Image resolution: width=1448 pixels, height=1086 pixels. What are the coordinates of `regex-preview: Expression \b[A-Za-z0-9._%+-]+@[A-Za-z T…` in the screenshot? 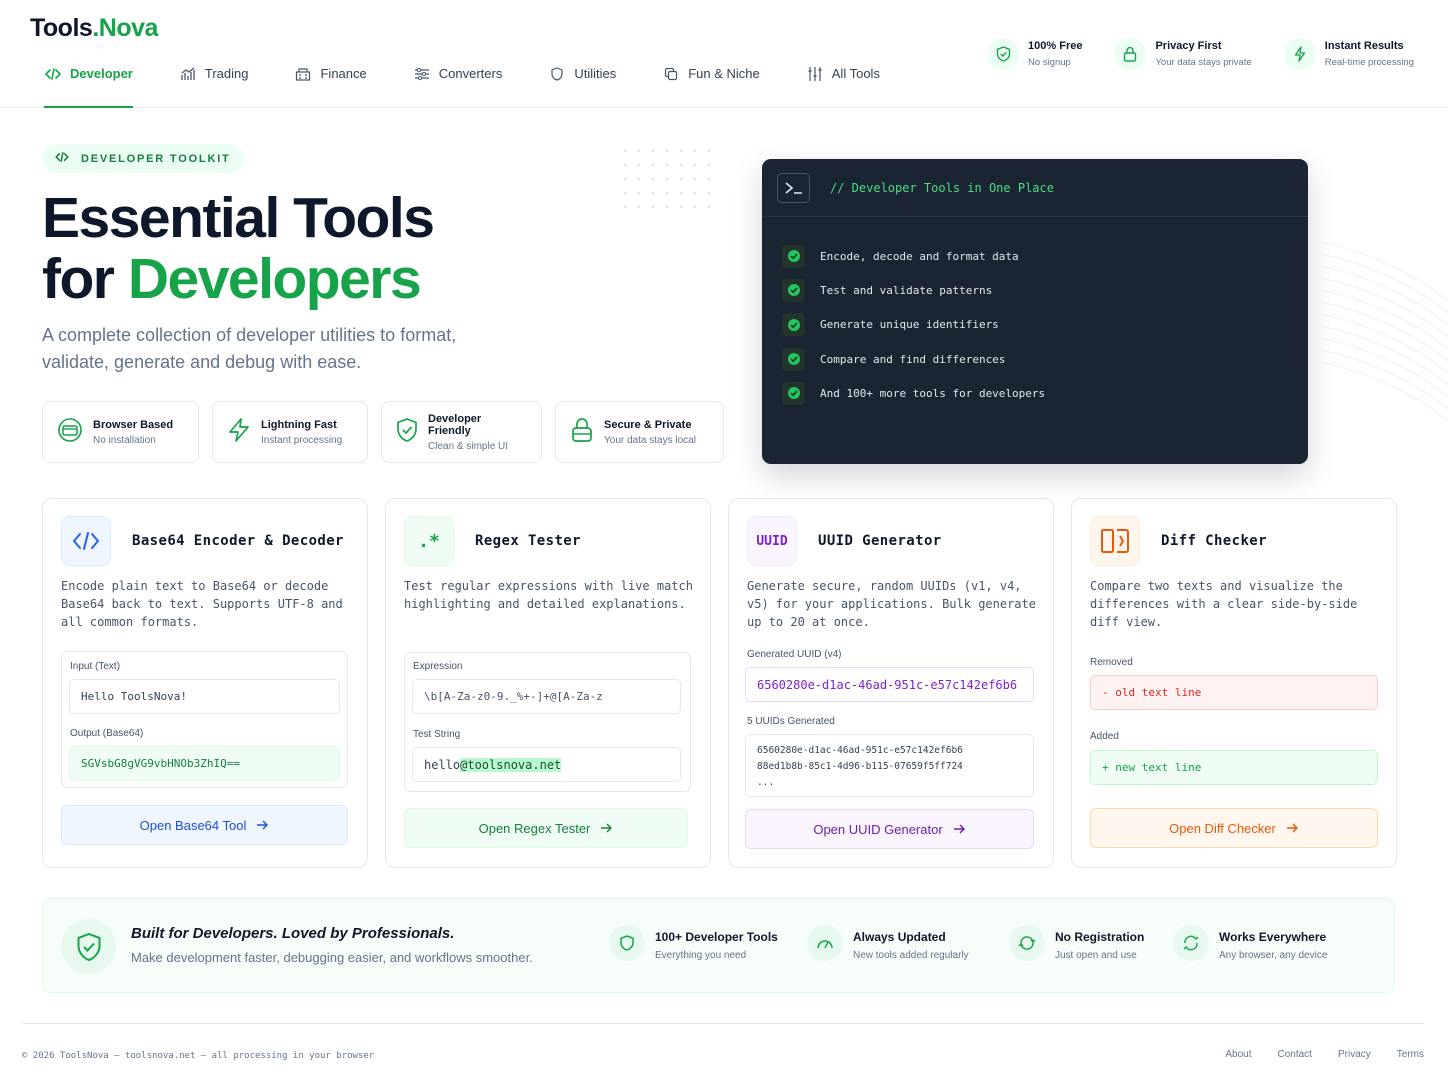 It's located at (547, 722).